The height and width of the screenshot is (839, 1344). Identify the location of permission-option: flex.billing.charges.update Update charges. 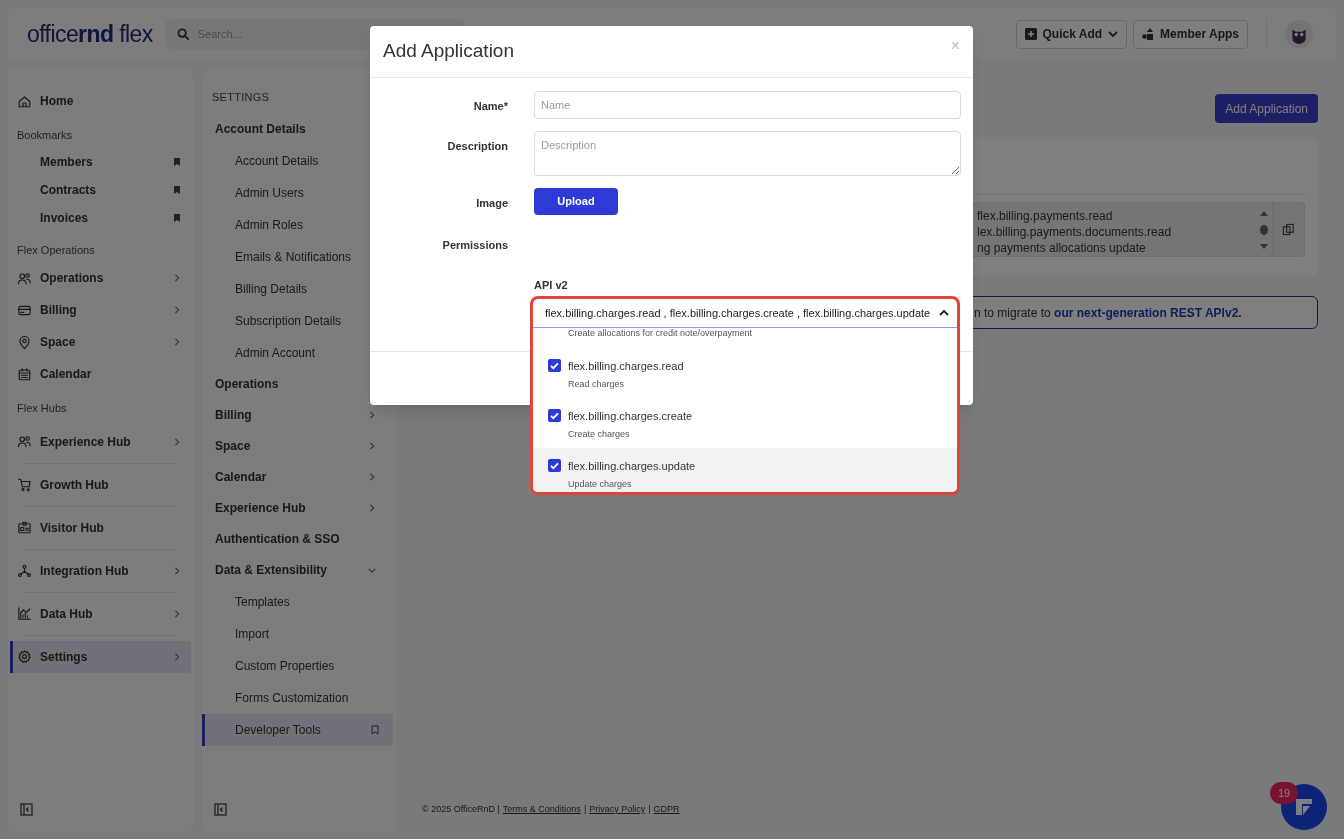
(745, 470).